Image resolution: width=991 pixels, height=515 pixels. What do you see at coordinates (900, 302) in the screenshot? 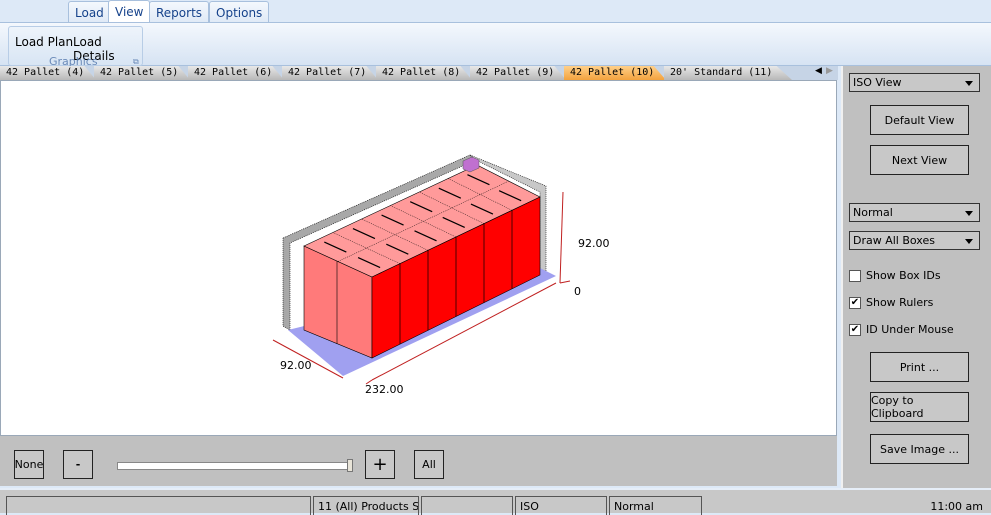
I see `checkbox-label: Show Rulers` at bounding box center [900, 302].